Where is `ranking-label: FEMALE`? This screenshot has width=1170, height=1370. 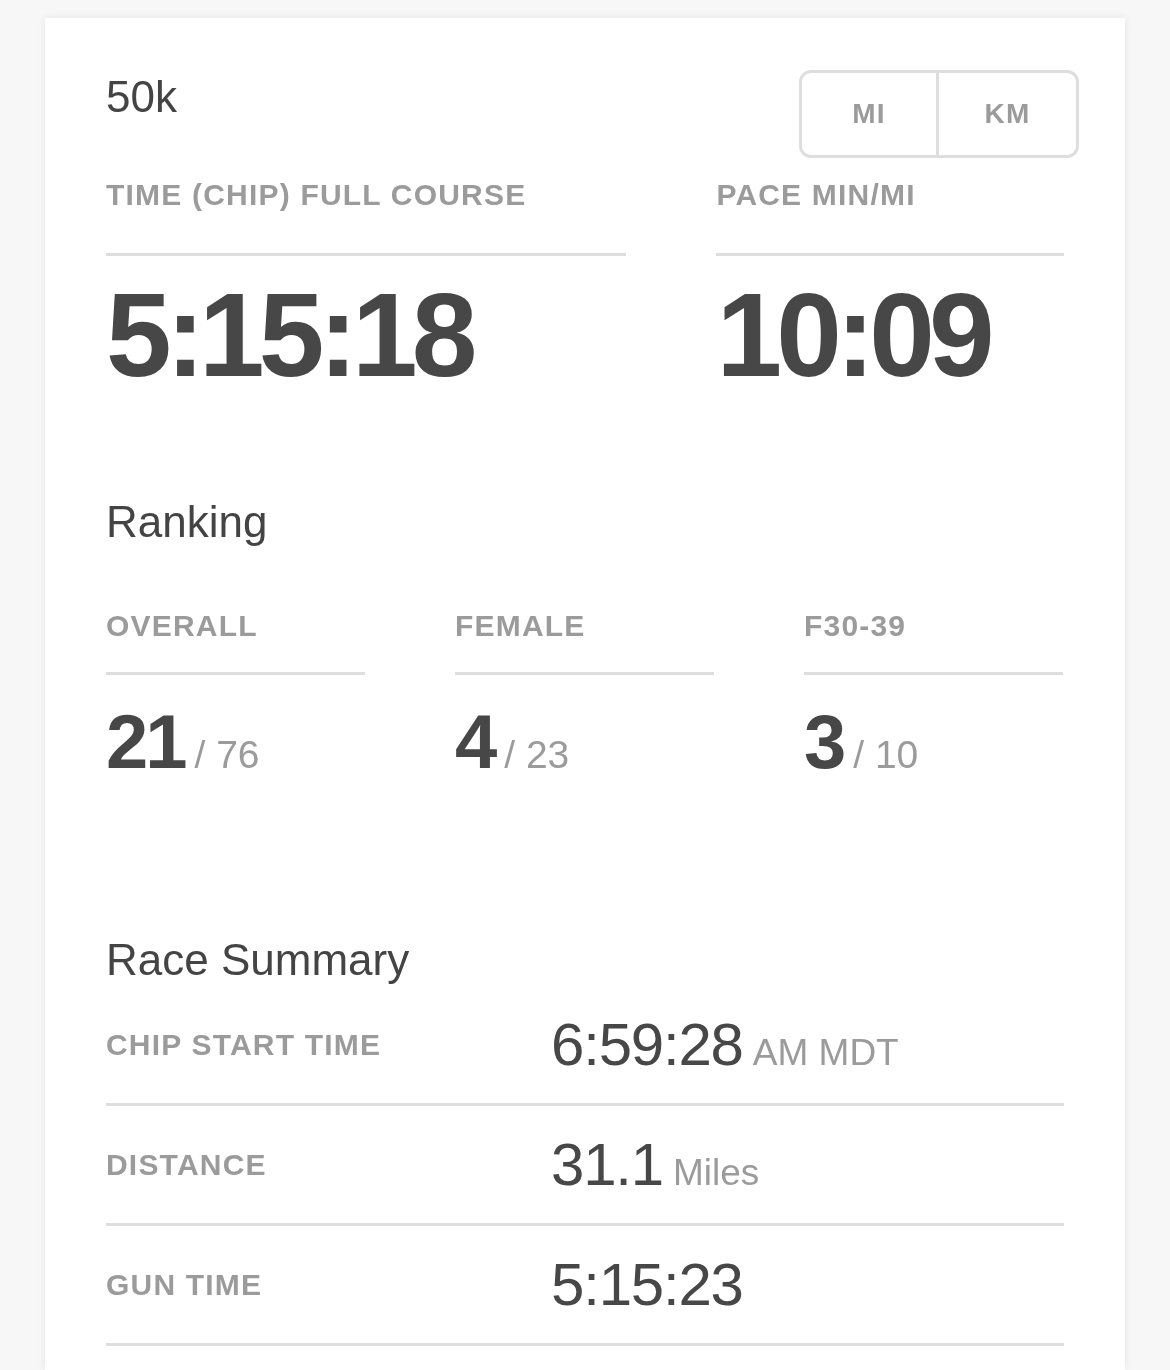
ranking-label: FEMALE is located at coordinates (520, 626).